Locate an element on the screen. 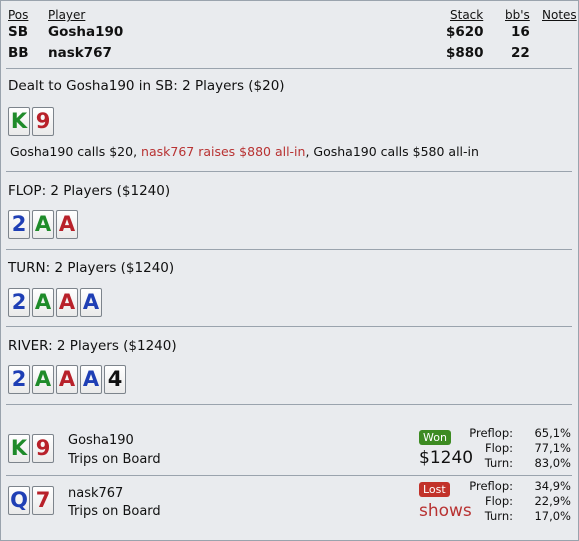 Image resolution: width=579 pixels, height=541 pixels. player-bbs: 16 is located at coordinates (520, 32).